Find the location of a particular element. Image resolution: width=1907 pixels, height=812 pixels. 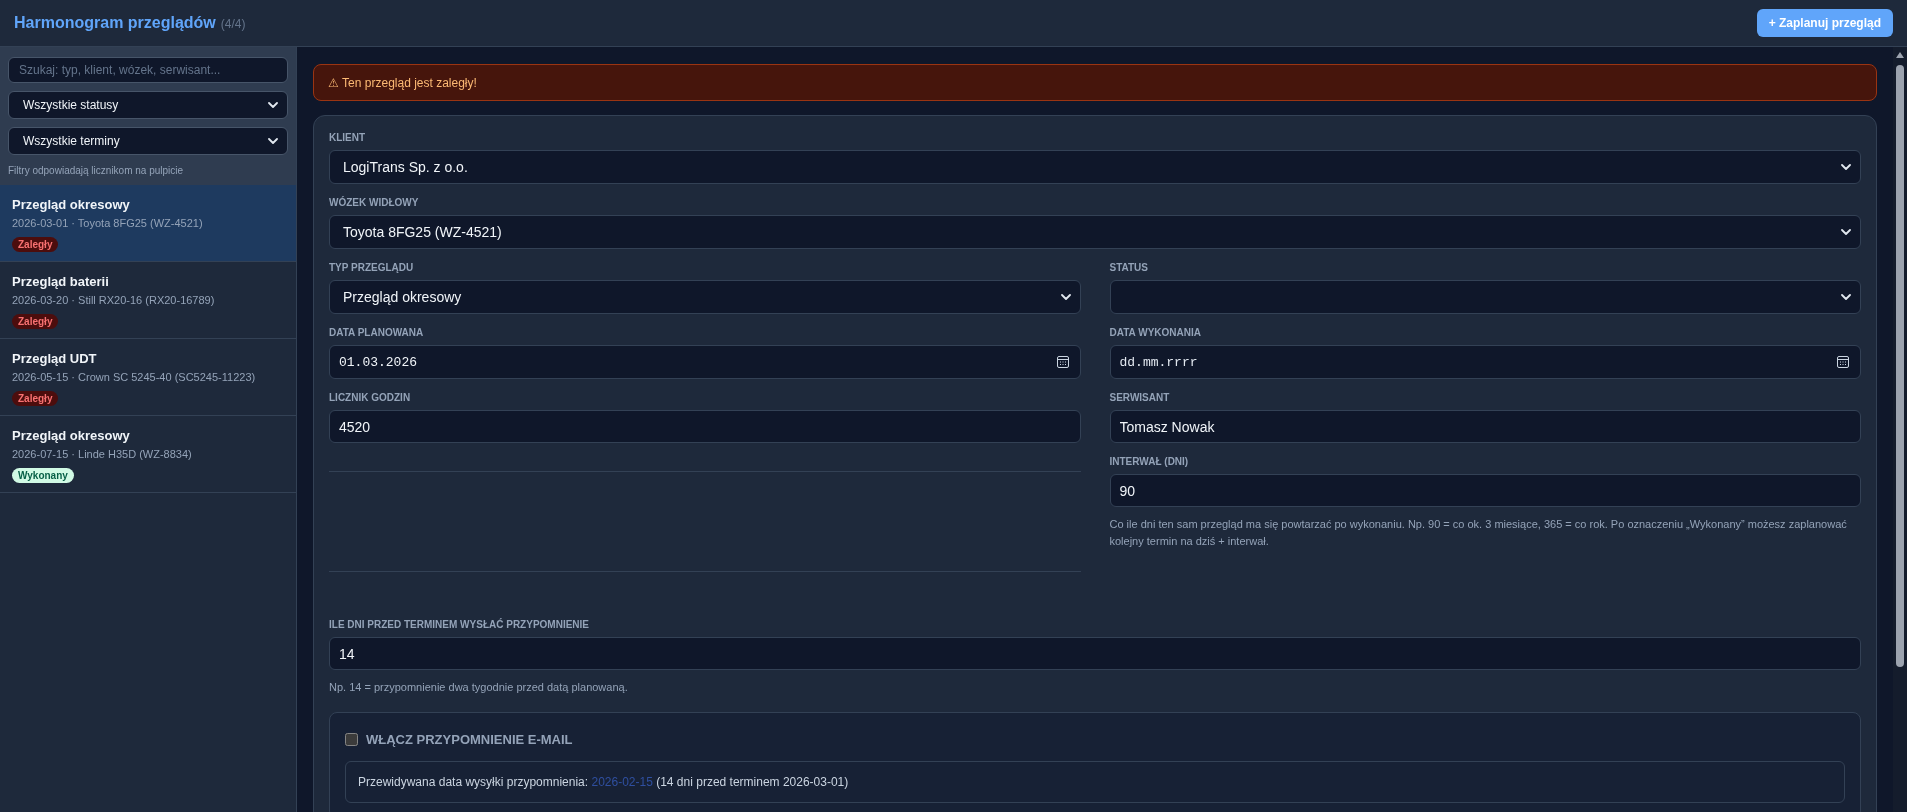

field-label: ILE DNI PRZED TERMINEM WYSŁAĆ PRZYPOMNIENIE is located at coordinates (459, 625).